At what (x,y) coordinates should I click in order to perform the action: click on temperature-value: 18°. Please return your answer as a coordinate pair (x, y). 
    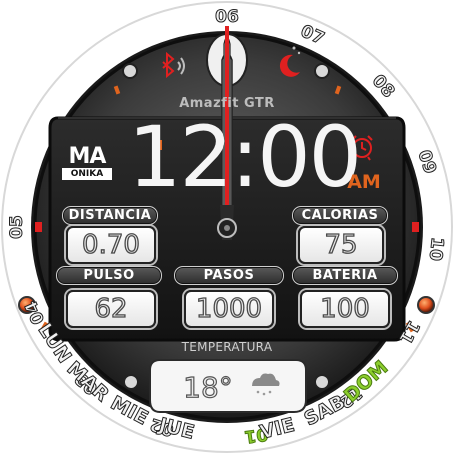
    Looking at the image, I should click on (208, 387).